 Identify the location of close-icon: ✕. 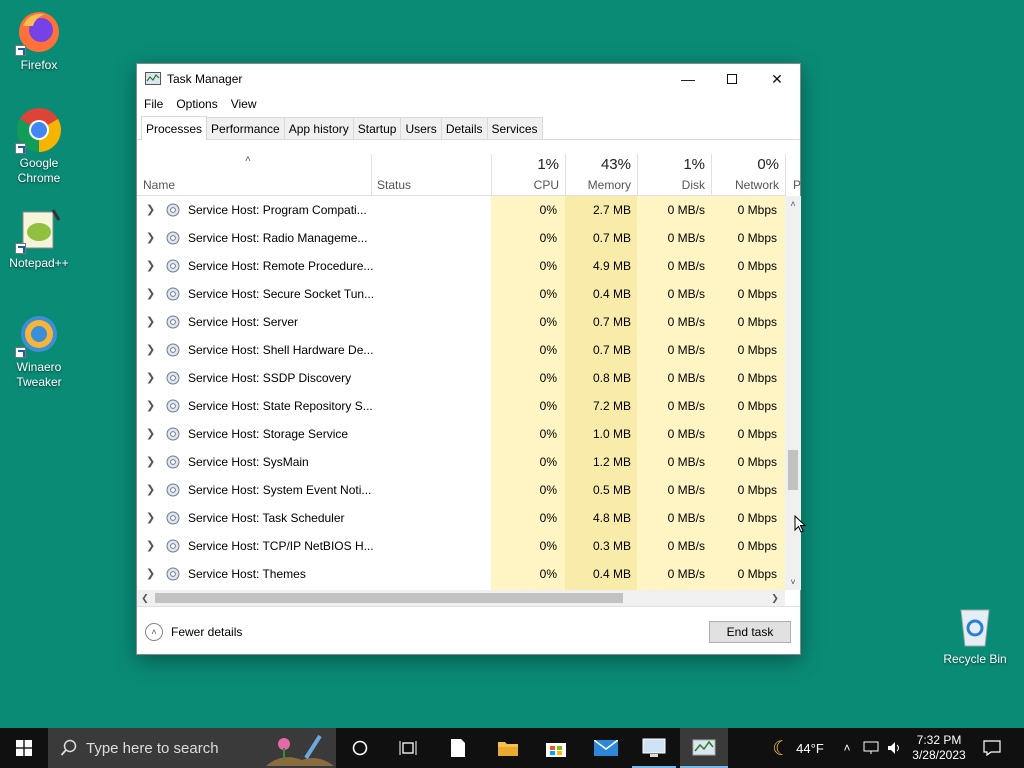
(777, 78).